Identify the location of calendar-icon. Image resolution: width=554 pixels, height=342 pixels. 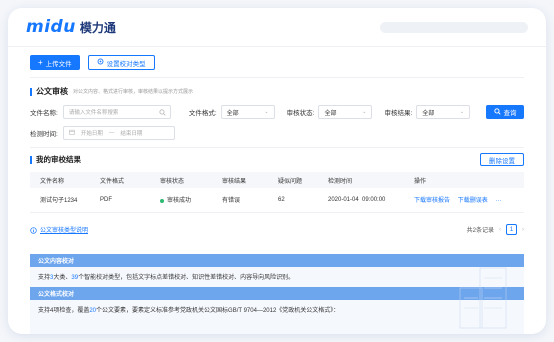
(72, 133).